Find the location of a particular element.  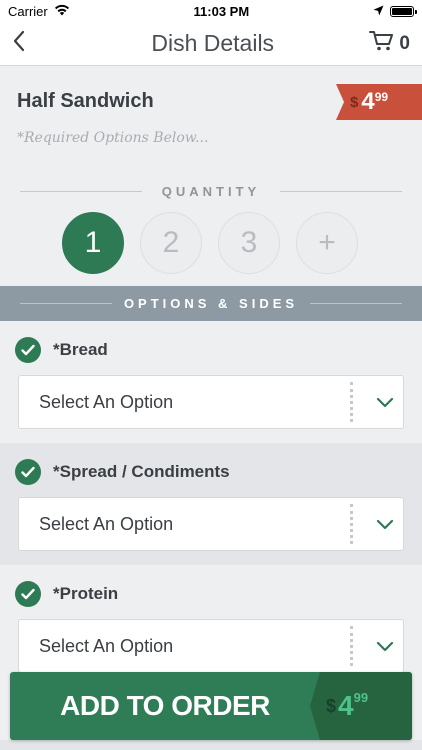

battery-icon is located at coordinates (403, 11).